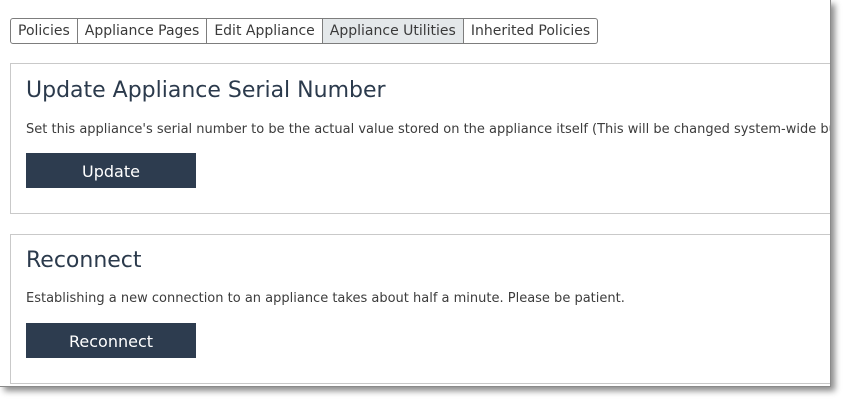 The image size is (848, 404). What do you see at coordinates (111, 340) in the screenshot?
I see `reconnect-button: Reconnect` at bounding box center [111, 340].